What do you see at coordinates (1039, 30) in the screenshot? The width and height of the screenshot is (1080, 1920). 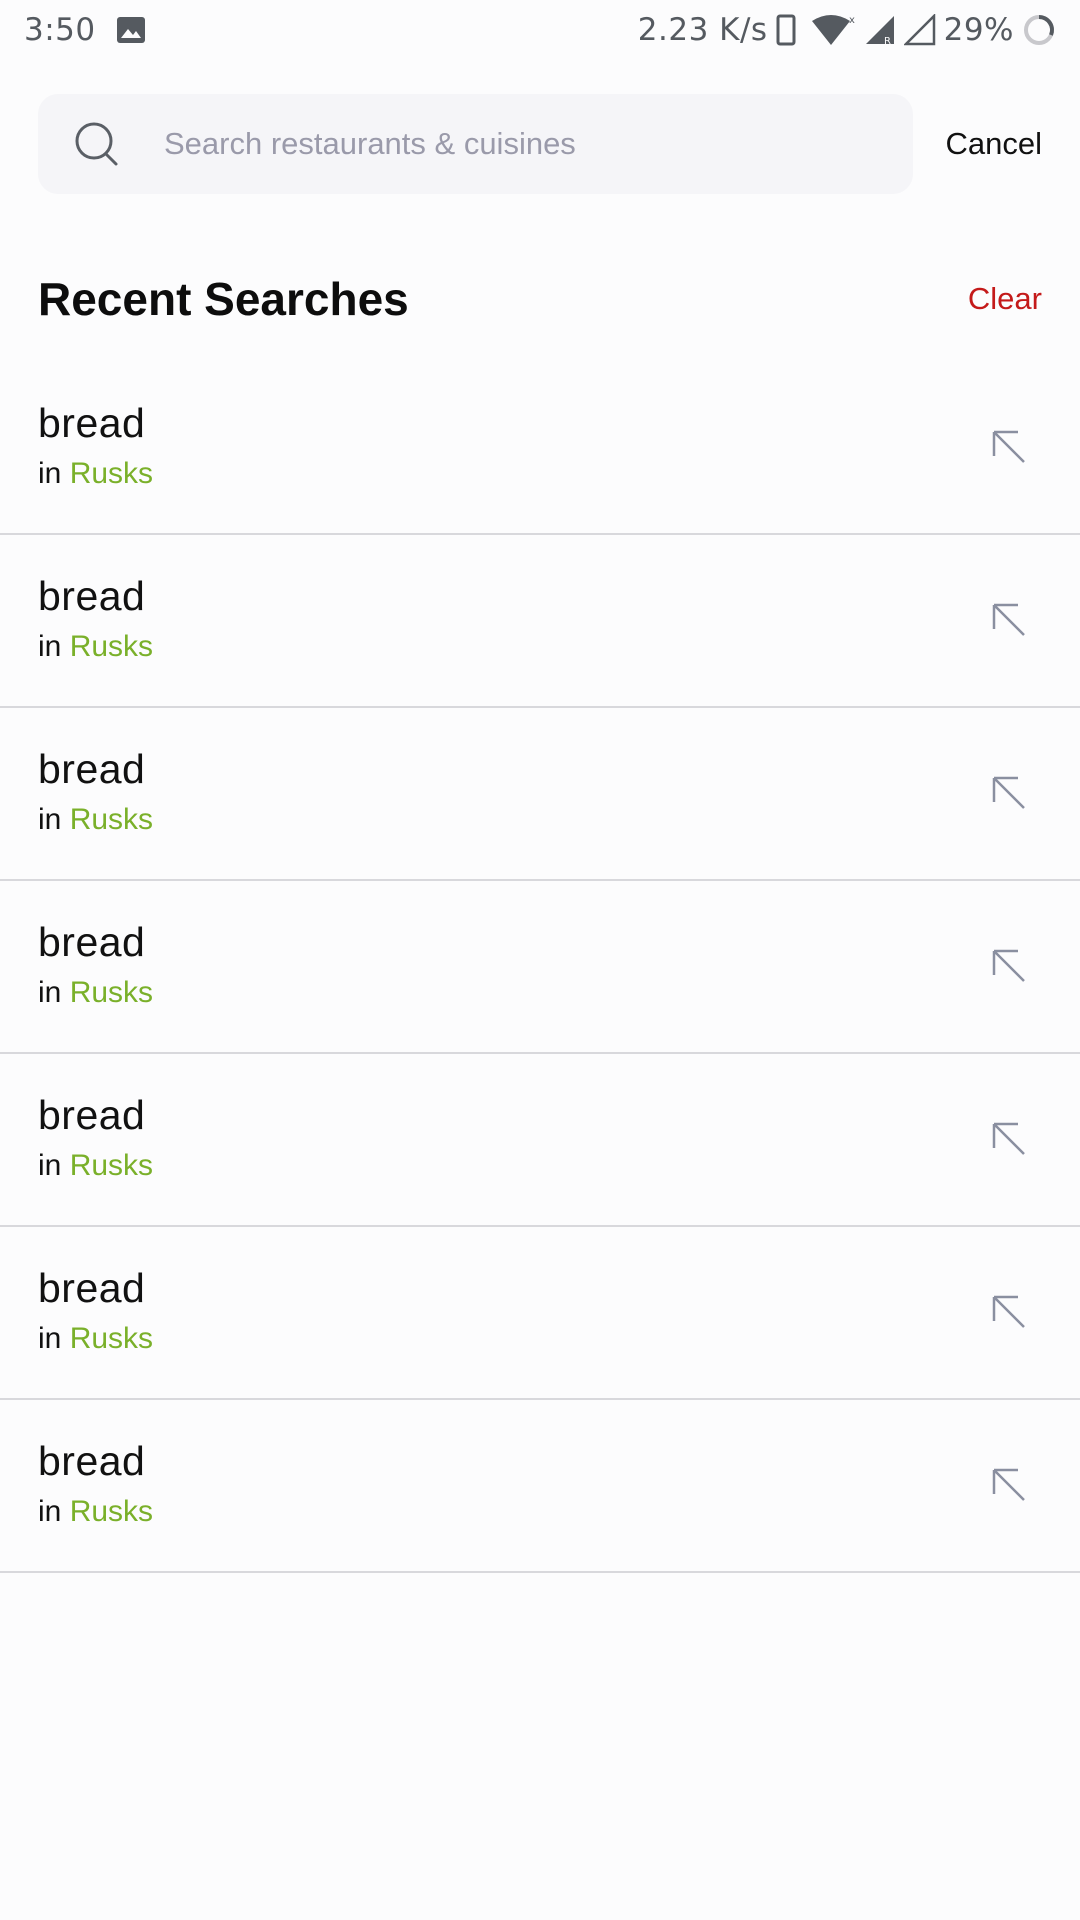 I see `battery-ring-icon` at bounding box center [1039, 30].